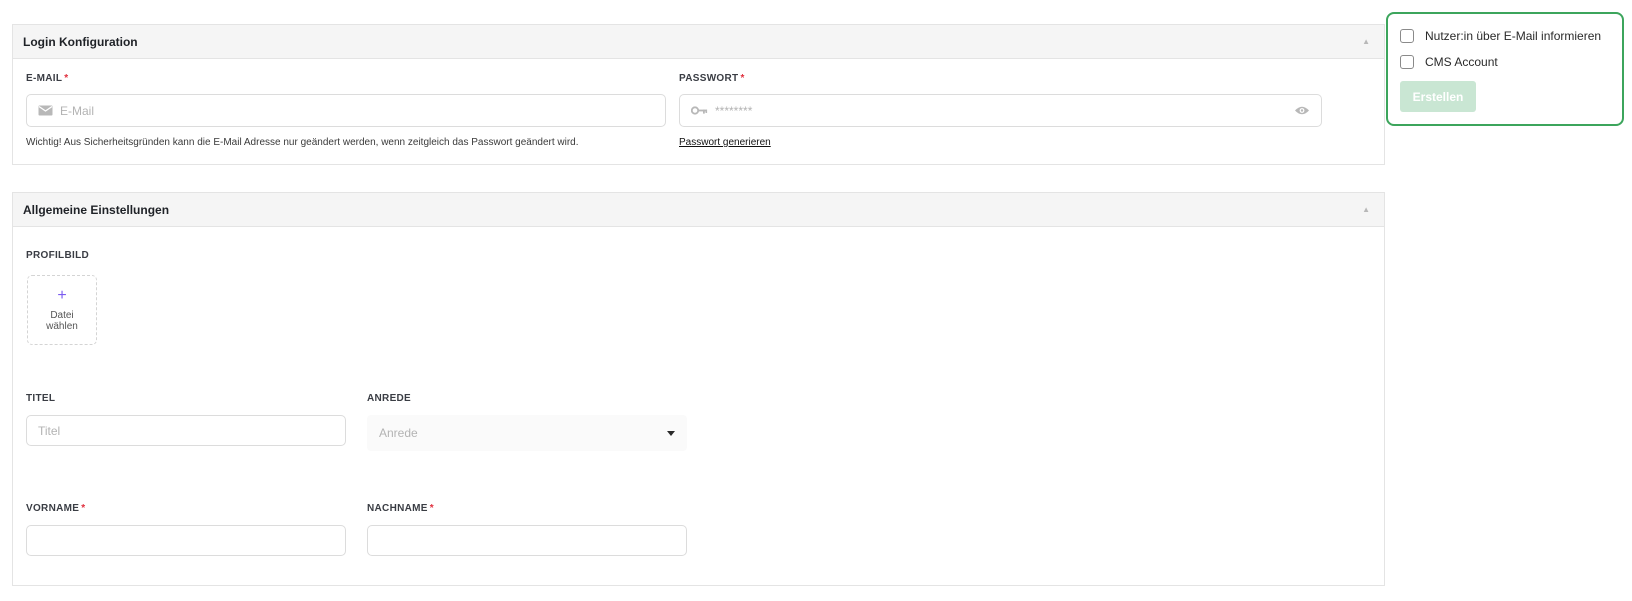  I want to click on upload-label: Datei wählen, so click(62, 321).